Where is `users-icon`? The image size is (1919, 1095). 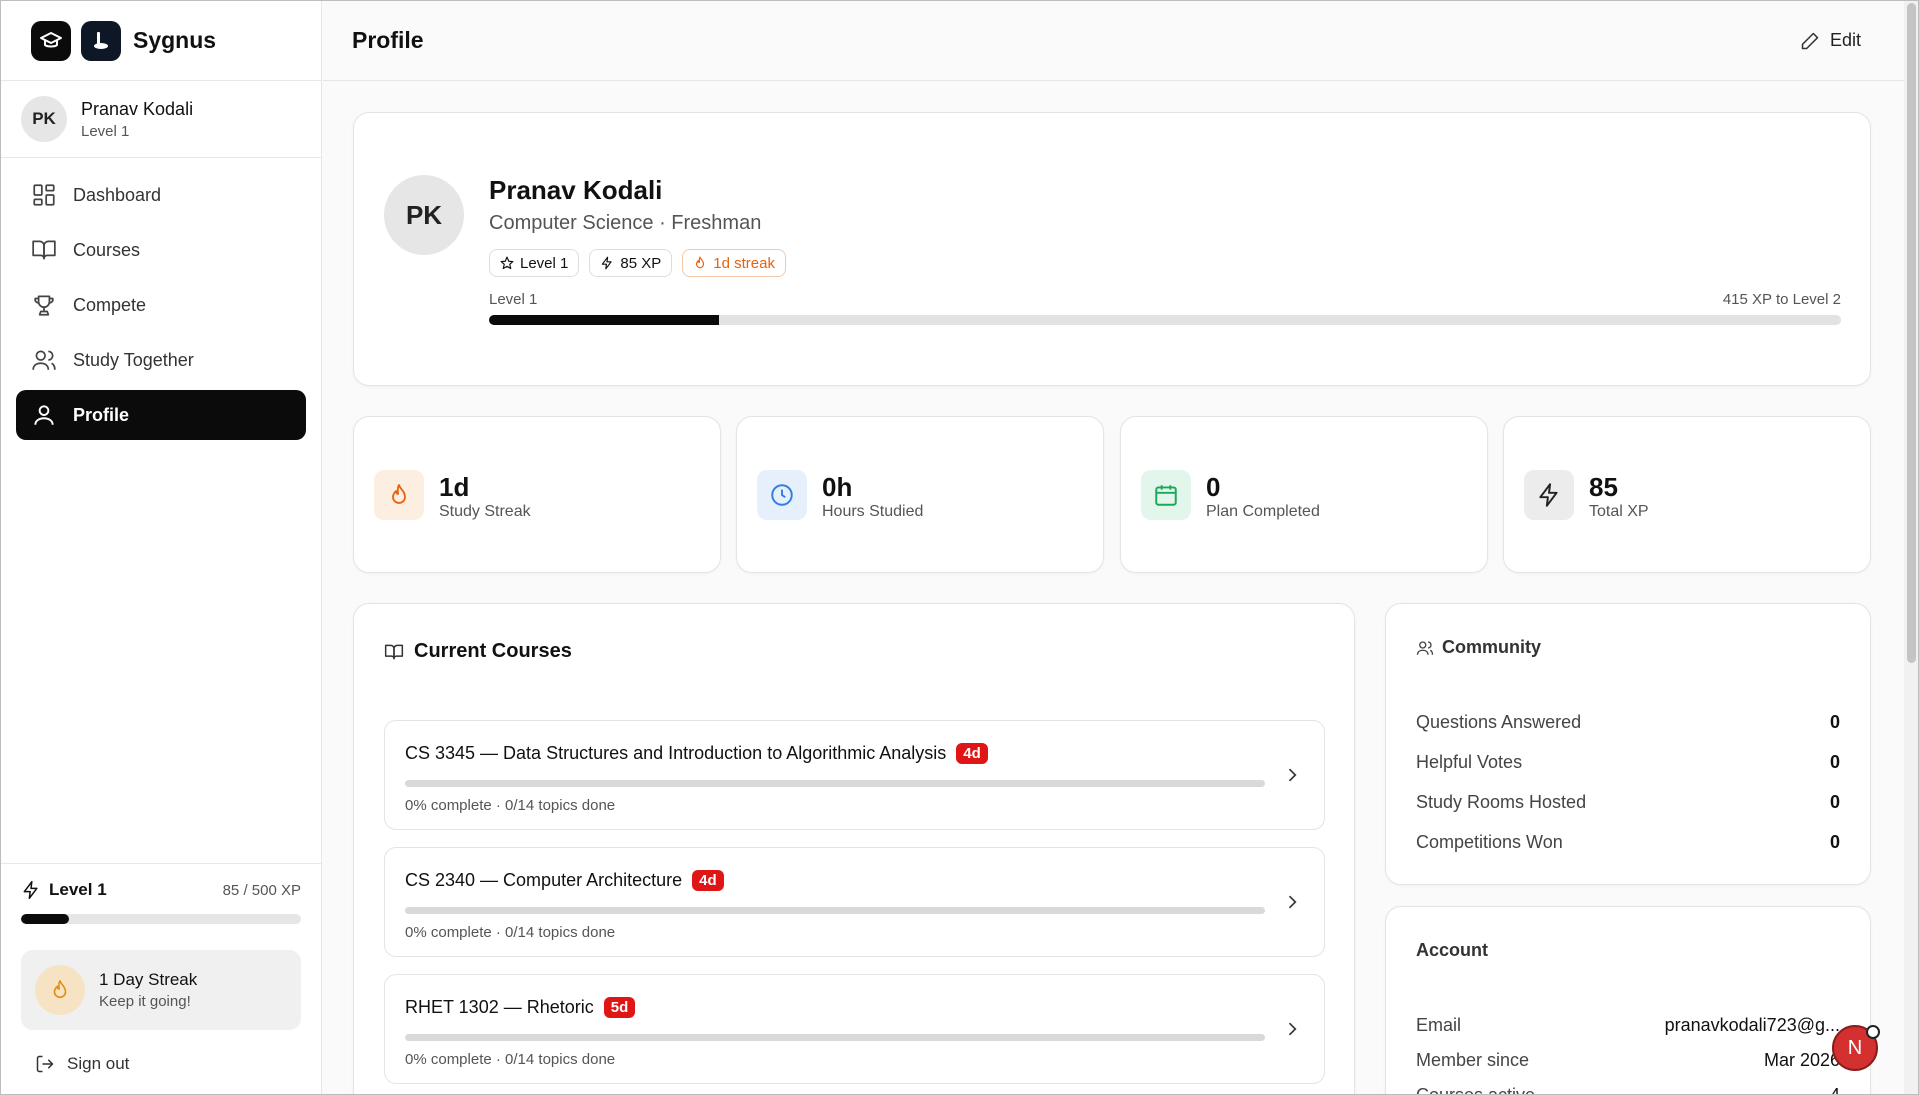 users-icon is located at coordinates (44, 360).